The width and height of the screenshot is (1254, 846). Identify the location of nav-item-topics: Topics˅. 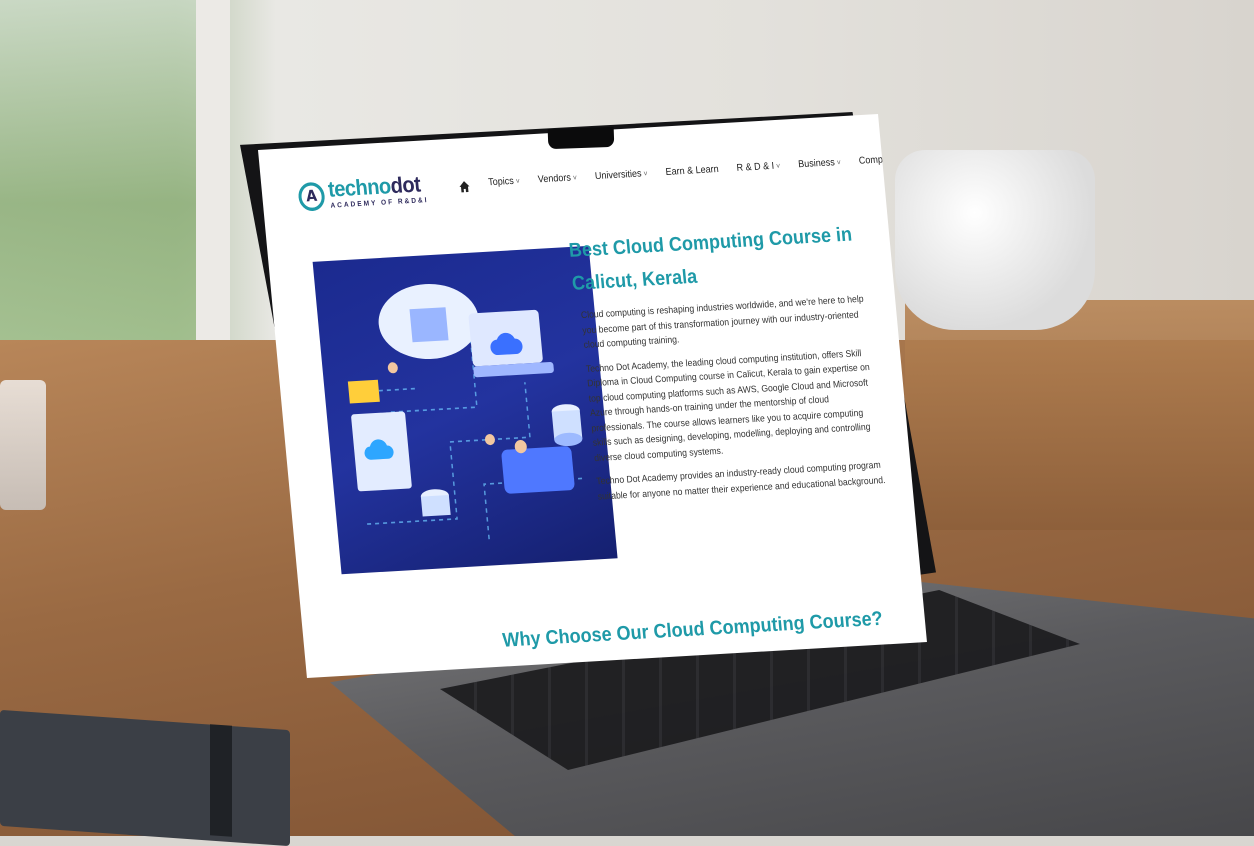
(504, 181).